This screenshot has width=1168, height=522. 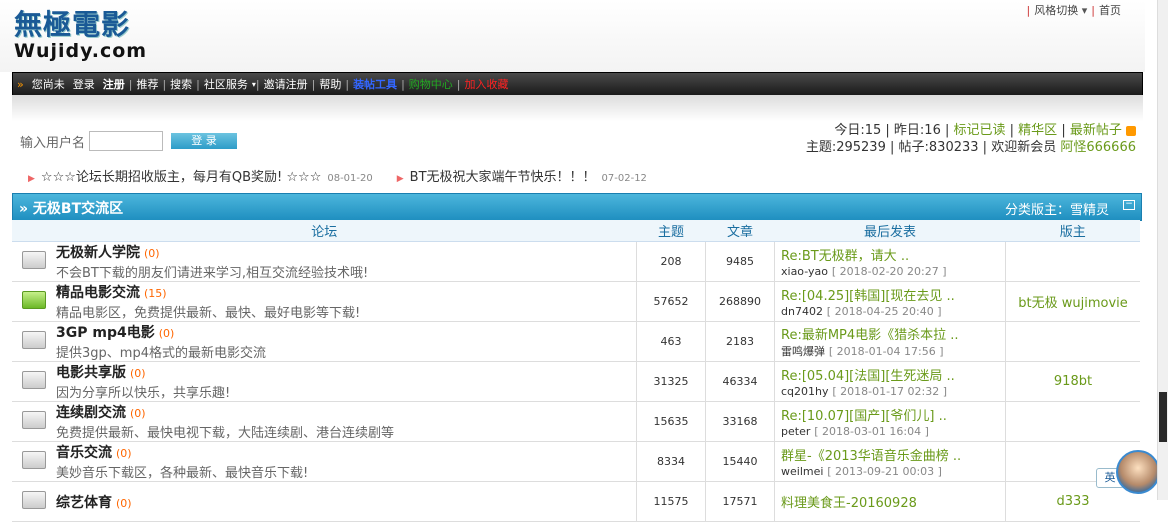 What do you see at coordinates (71, 208) in the screenshot?
I see `section-title: » 无极BT交流区` at bounding box center [71, 208].